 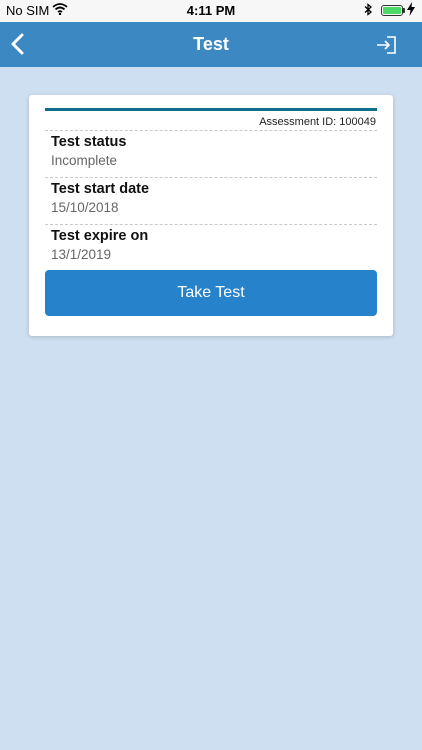 What do you see at coordinates (89, 142) in the screenshot?
I see `test-status-label: Test status` at bounding box center [89, 142].